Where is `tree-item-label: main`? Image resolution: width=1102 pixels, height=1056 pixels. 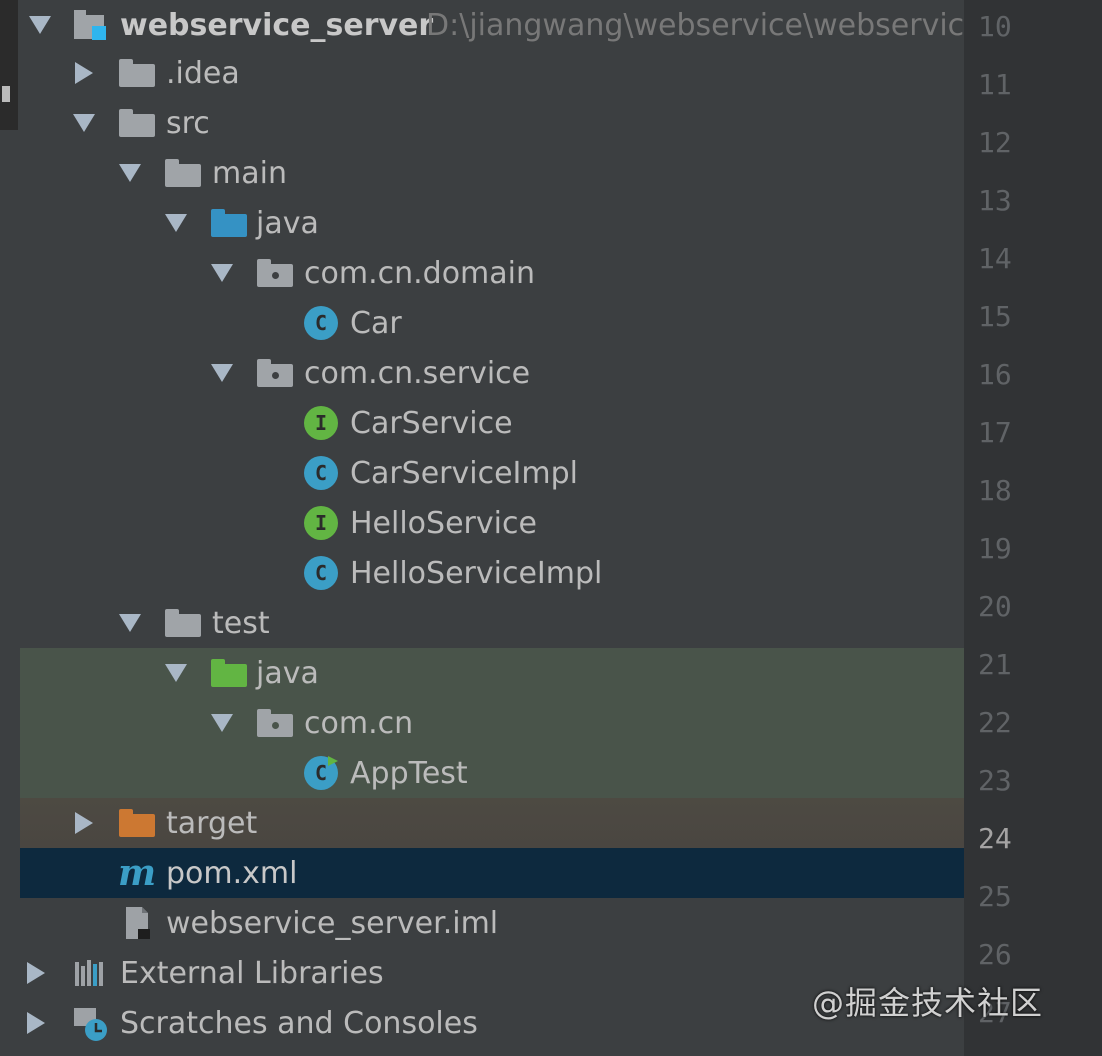 tree-item-label: main is located at coordinates (249, 173).